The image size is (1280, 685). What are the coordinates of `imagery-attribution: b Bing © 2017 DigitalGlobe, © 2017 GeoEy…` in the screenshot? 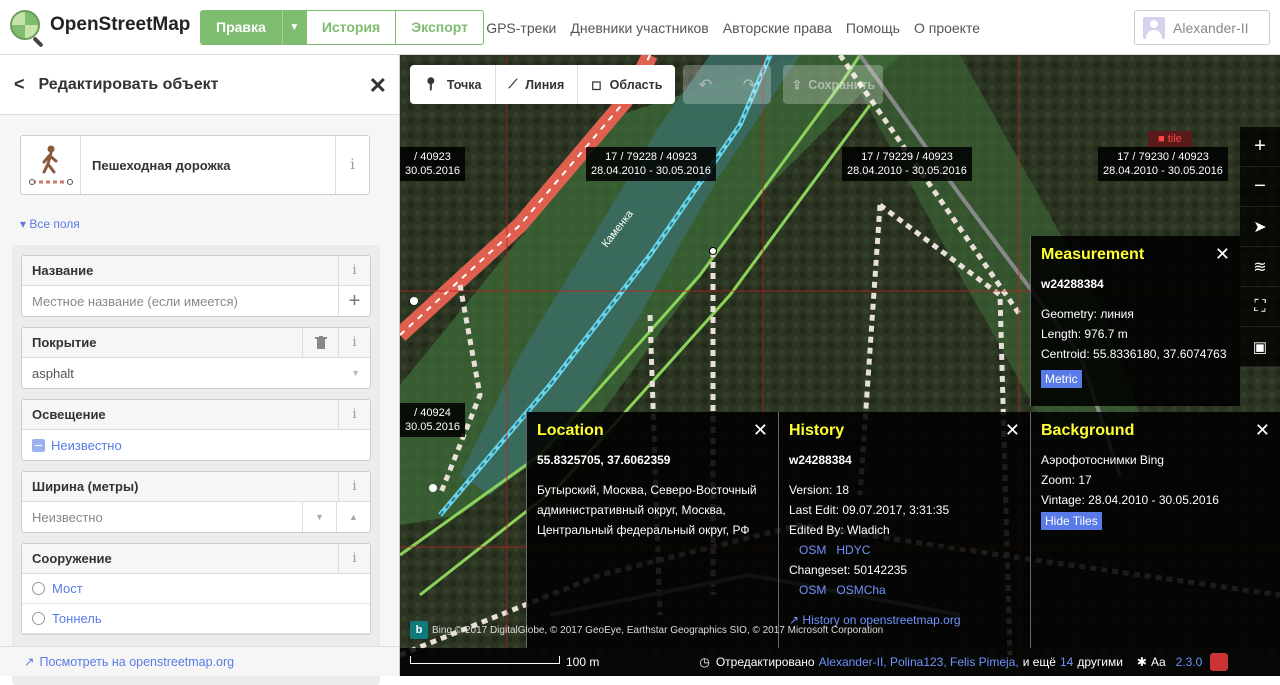 It's located at (646, 630).